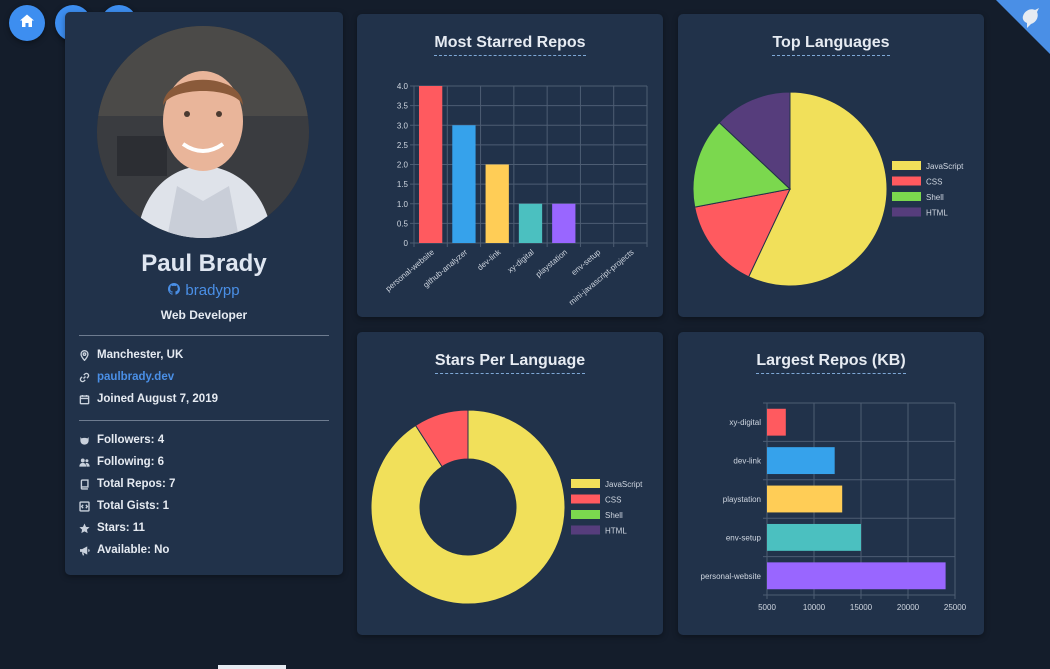 This screenshot has height=669, width=1050. I want to click on followers-text: Followers: 4, so click(131, 440).